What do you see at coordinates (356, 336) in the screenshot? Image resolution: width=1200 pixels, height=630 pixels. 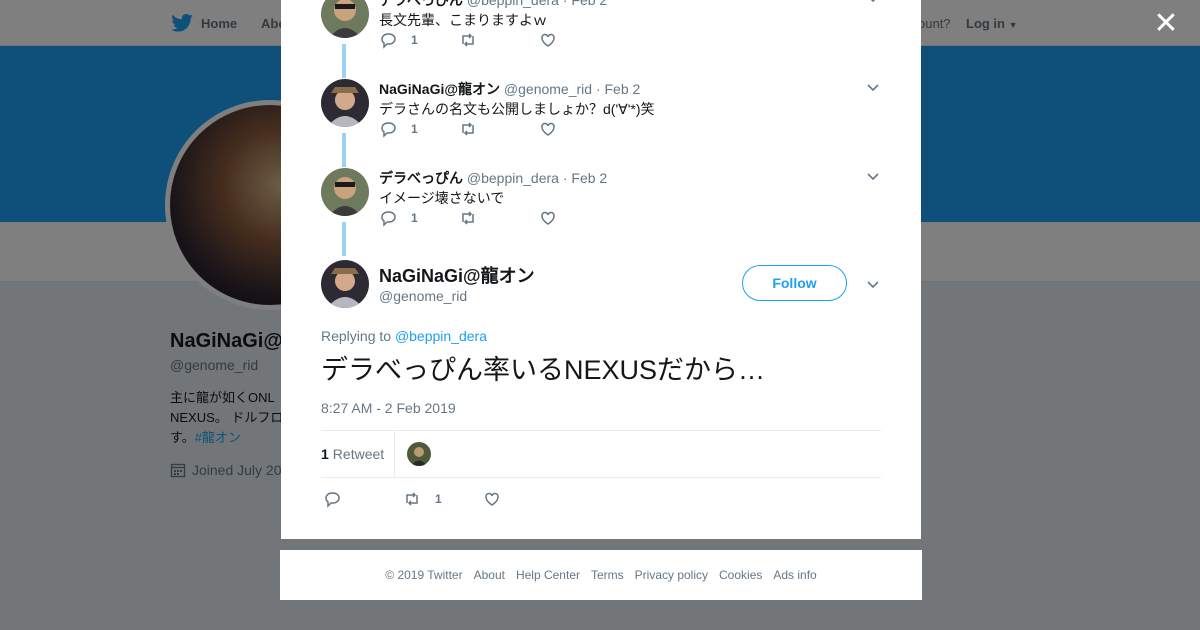 I see `replying-prefix: Replying to` at bounding box center [356, 336].